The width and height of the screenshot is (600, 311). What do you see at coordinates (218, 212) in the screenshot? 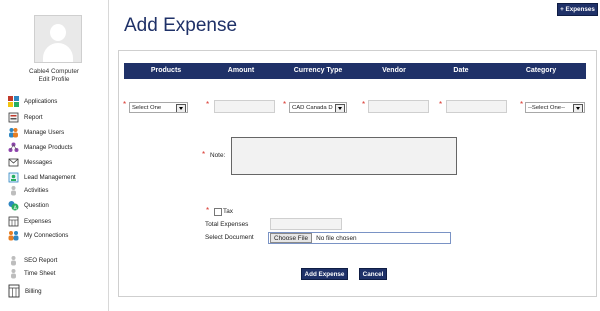
I see `tax-checkbox` at bounding box center [218, 212].